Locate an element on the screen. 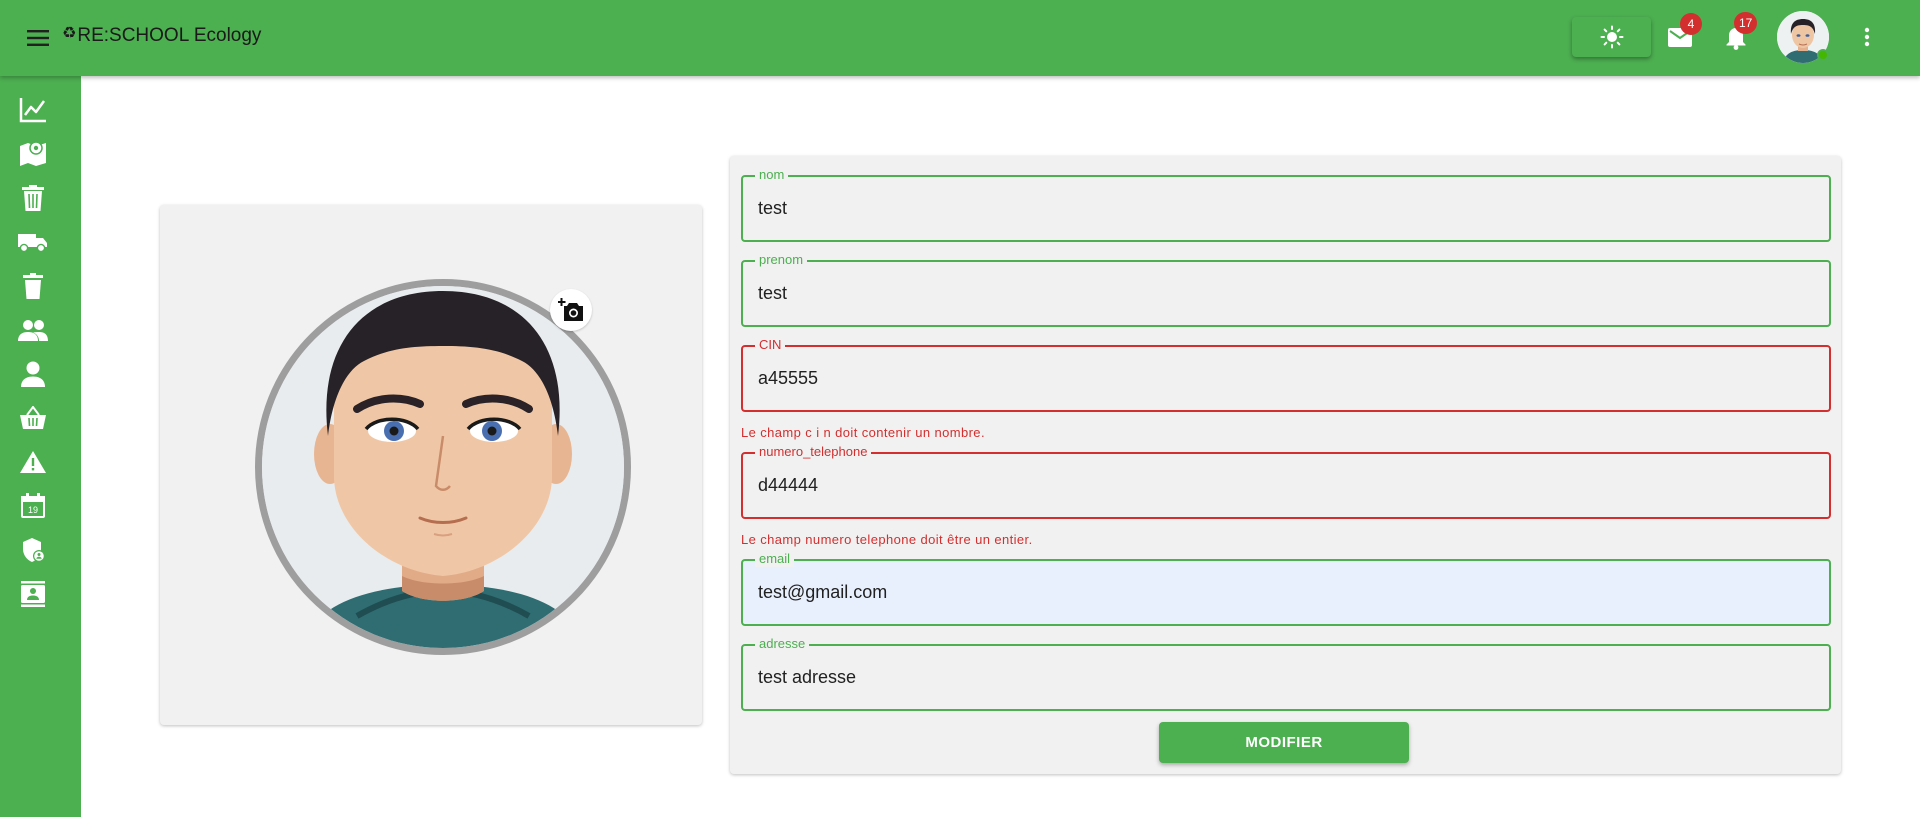  delete-icon is located at coordinates (33, 286).